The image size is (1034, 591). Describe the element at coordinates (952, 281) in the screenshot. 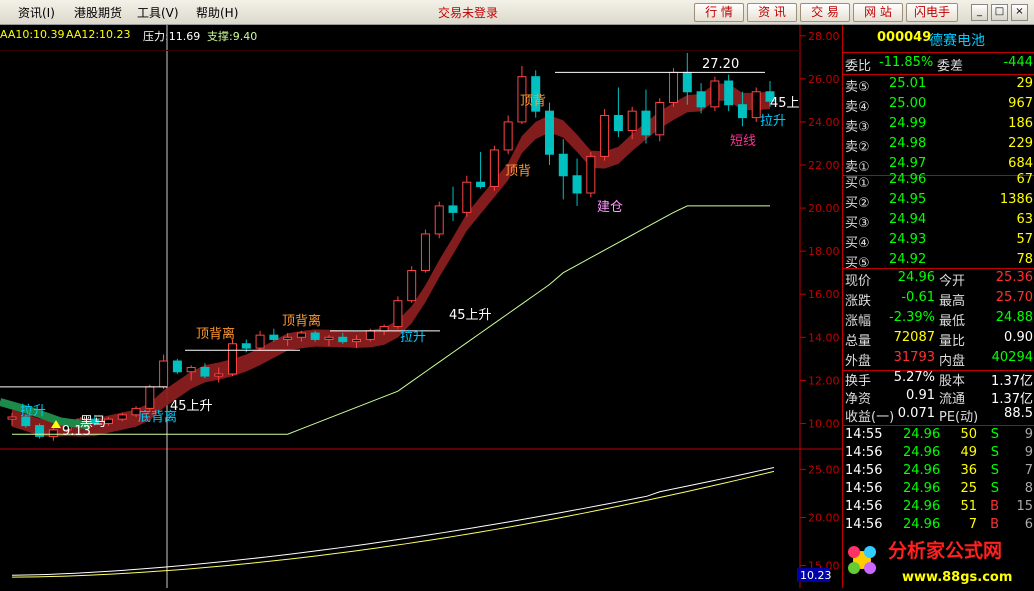

I see `stat-label: 今开` at that location.